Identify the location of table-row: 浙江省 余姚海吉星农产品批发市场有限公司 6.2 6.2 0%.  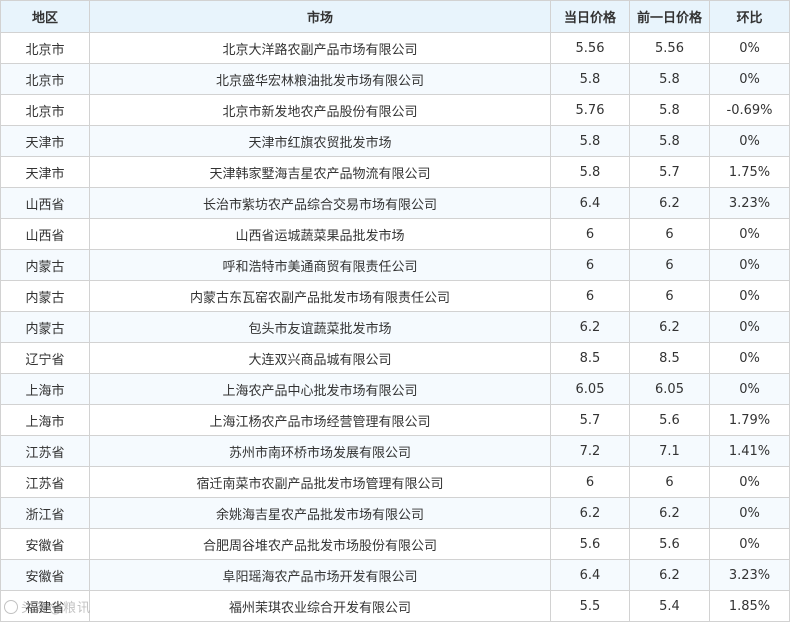
(395, 513).